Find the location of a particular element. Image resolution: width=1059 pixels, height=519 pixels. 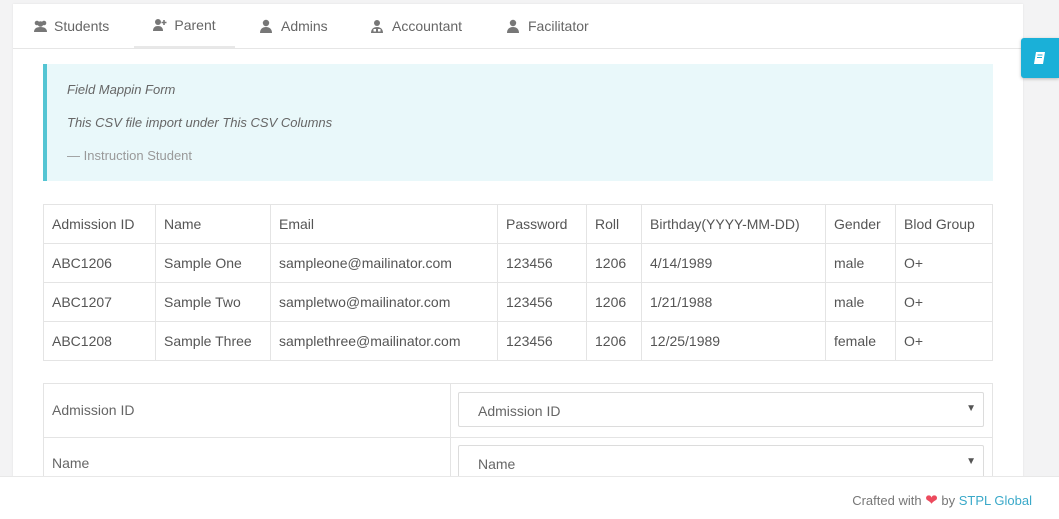

heart-icon: ❤ is located at coordinates (931, 500).